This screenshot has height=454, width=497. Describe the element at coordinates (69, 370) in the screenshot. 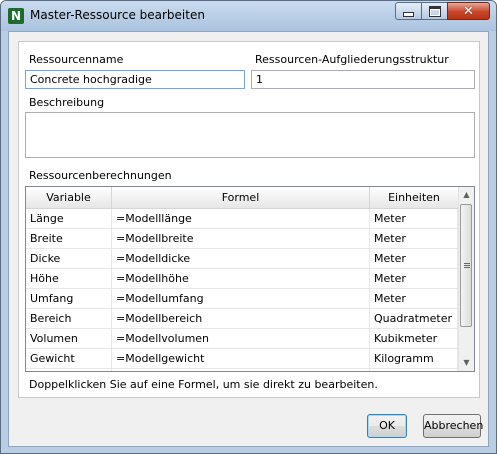

I see `cell-variable: Anzahl` at that location.